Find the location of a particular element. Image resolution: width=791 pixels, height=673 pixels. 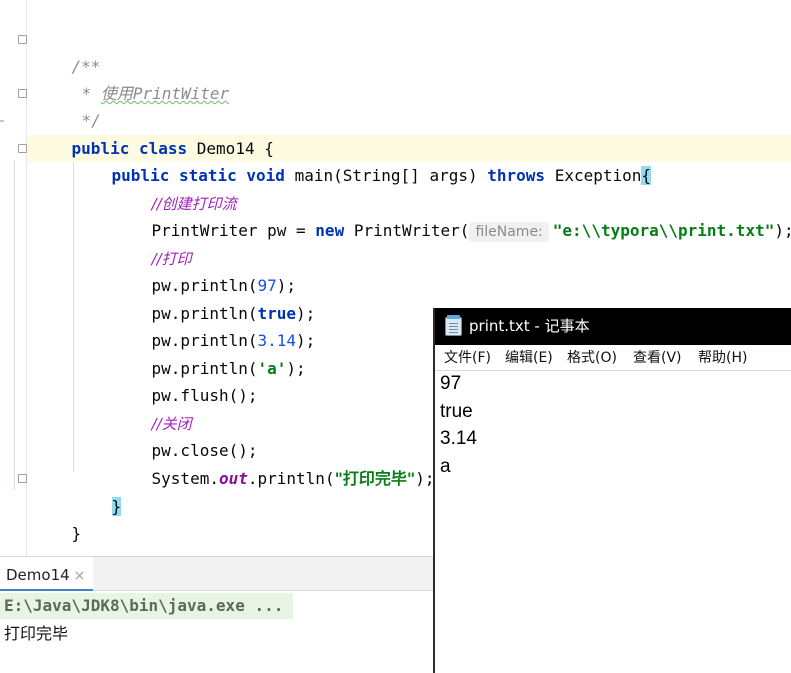

code-line-8: //打印 is located at coordinates (152, 243).